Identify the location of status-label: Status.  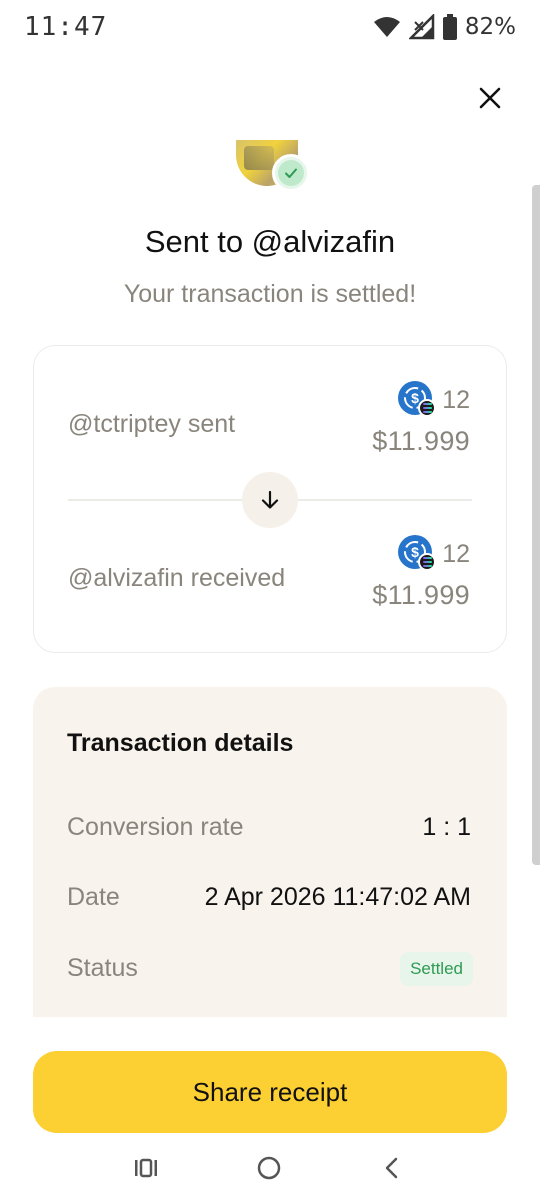
(102, 968).